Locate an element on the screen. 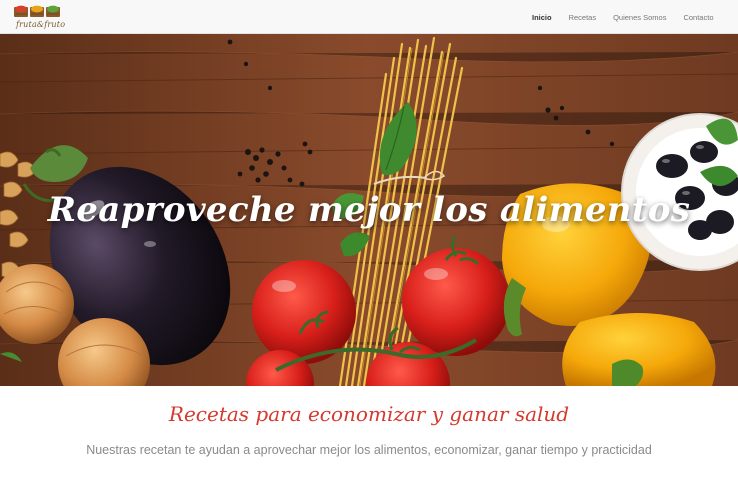 The height and width of the screenshot is (480, 738). nav-menu: Inicio Recetas Quienes Somos Contacto is located at coordinates (622, 17).